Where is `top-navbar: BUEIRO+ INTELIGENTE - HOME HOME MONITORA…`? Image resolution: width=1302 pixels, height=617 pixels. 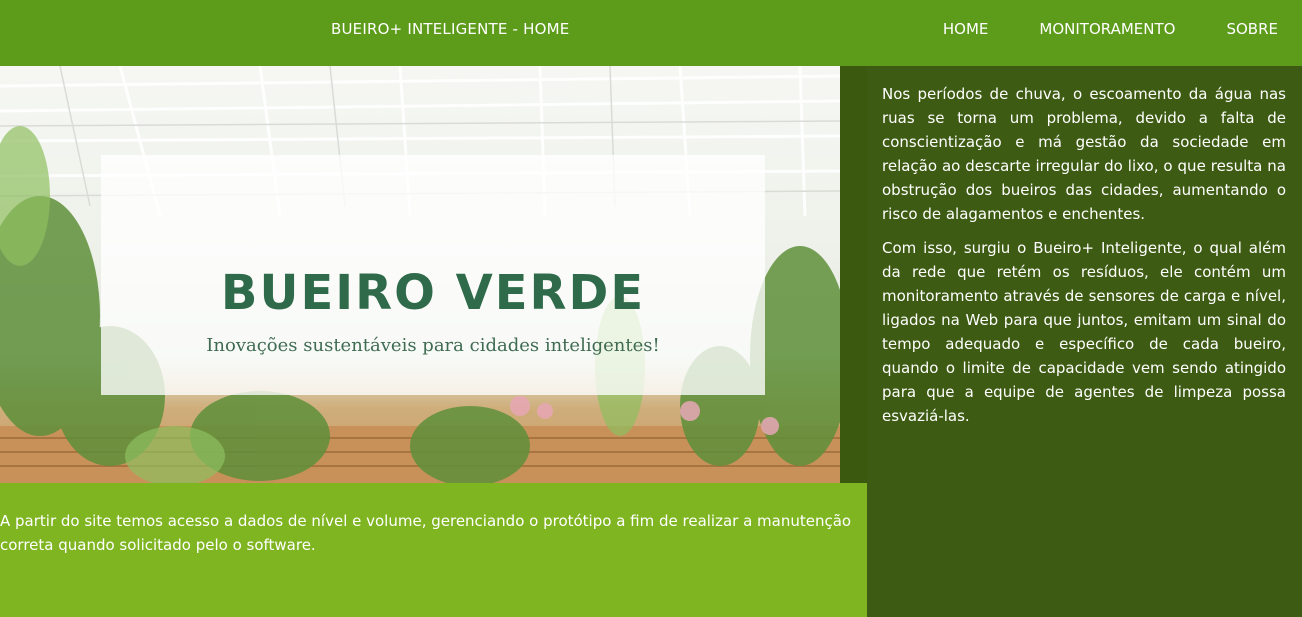 top-navbar: BUEIRO+ INTELIGENTE - HOME HOME MONITORA… is located at coordinates (651, 33).